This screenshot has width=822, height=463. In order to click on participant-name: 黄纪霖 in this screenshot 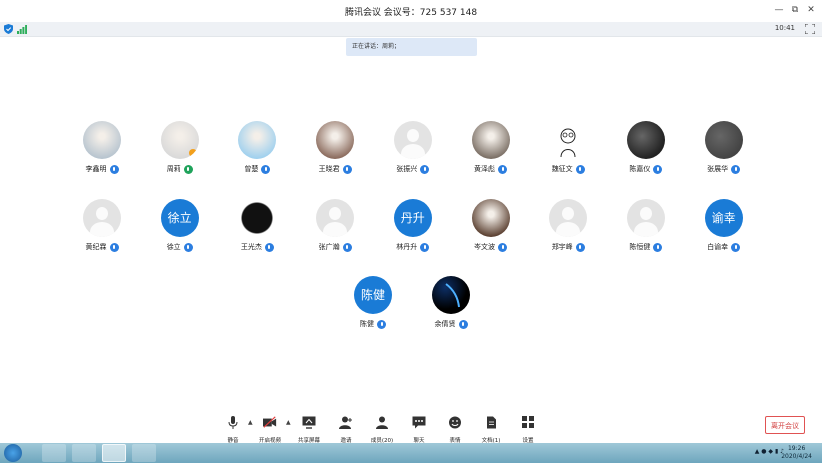, I will do `click(96, 247)`.